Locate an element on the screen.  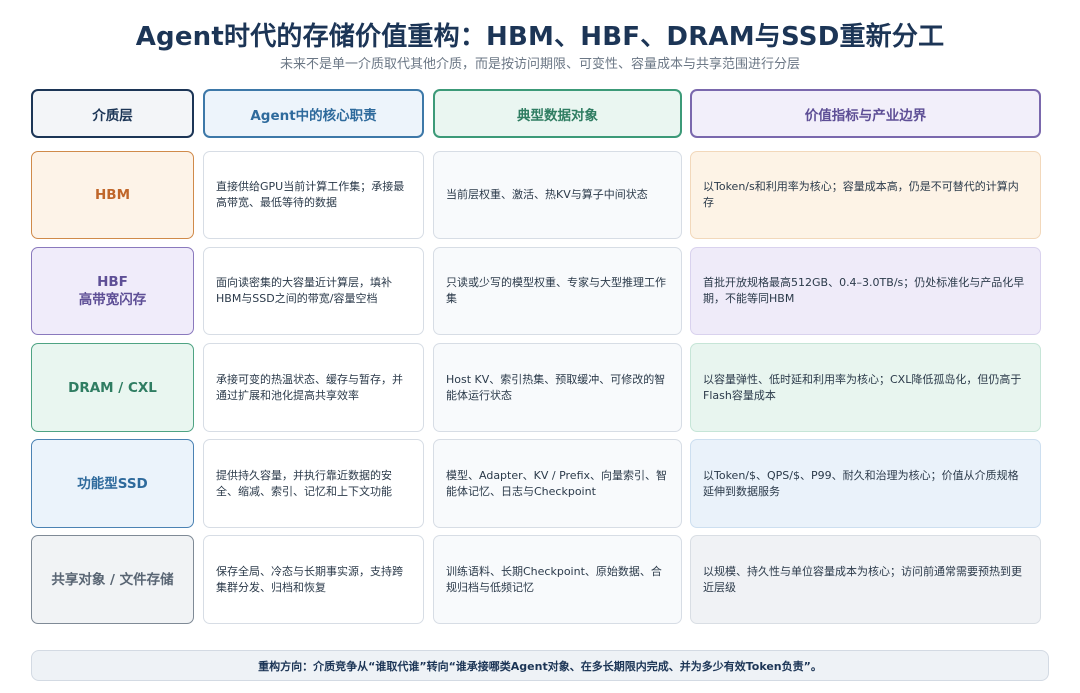
layer-sublabel: 高带宽闪存 is located at coordinates (112, 300).